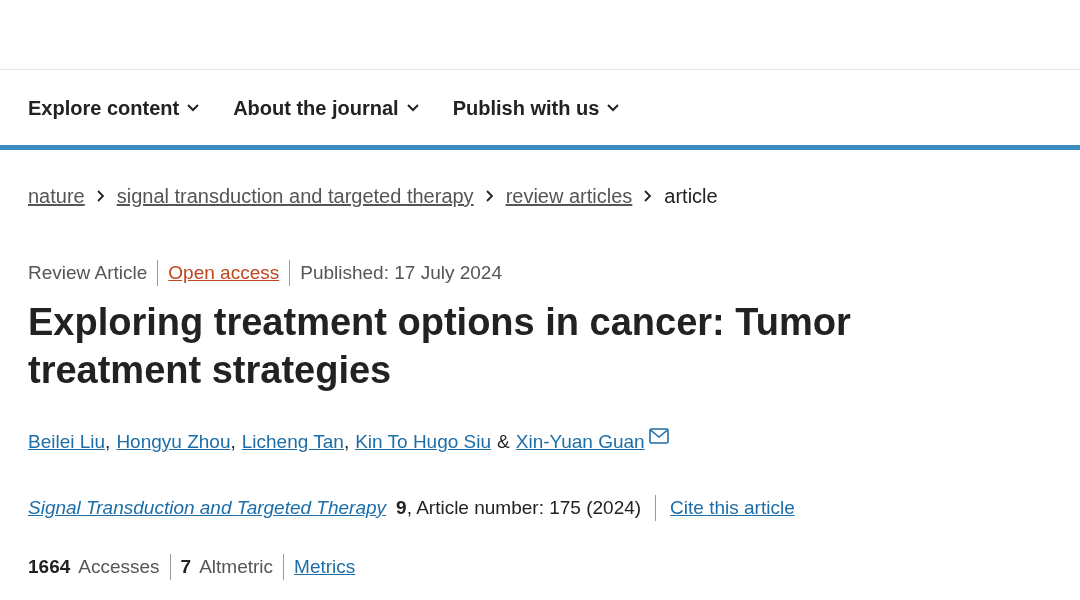  What do you see at coordinates (732, 508) in the screenshot?
I see `cite-link: Cite this article` at bounding box center [732, 508].